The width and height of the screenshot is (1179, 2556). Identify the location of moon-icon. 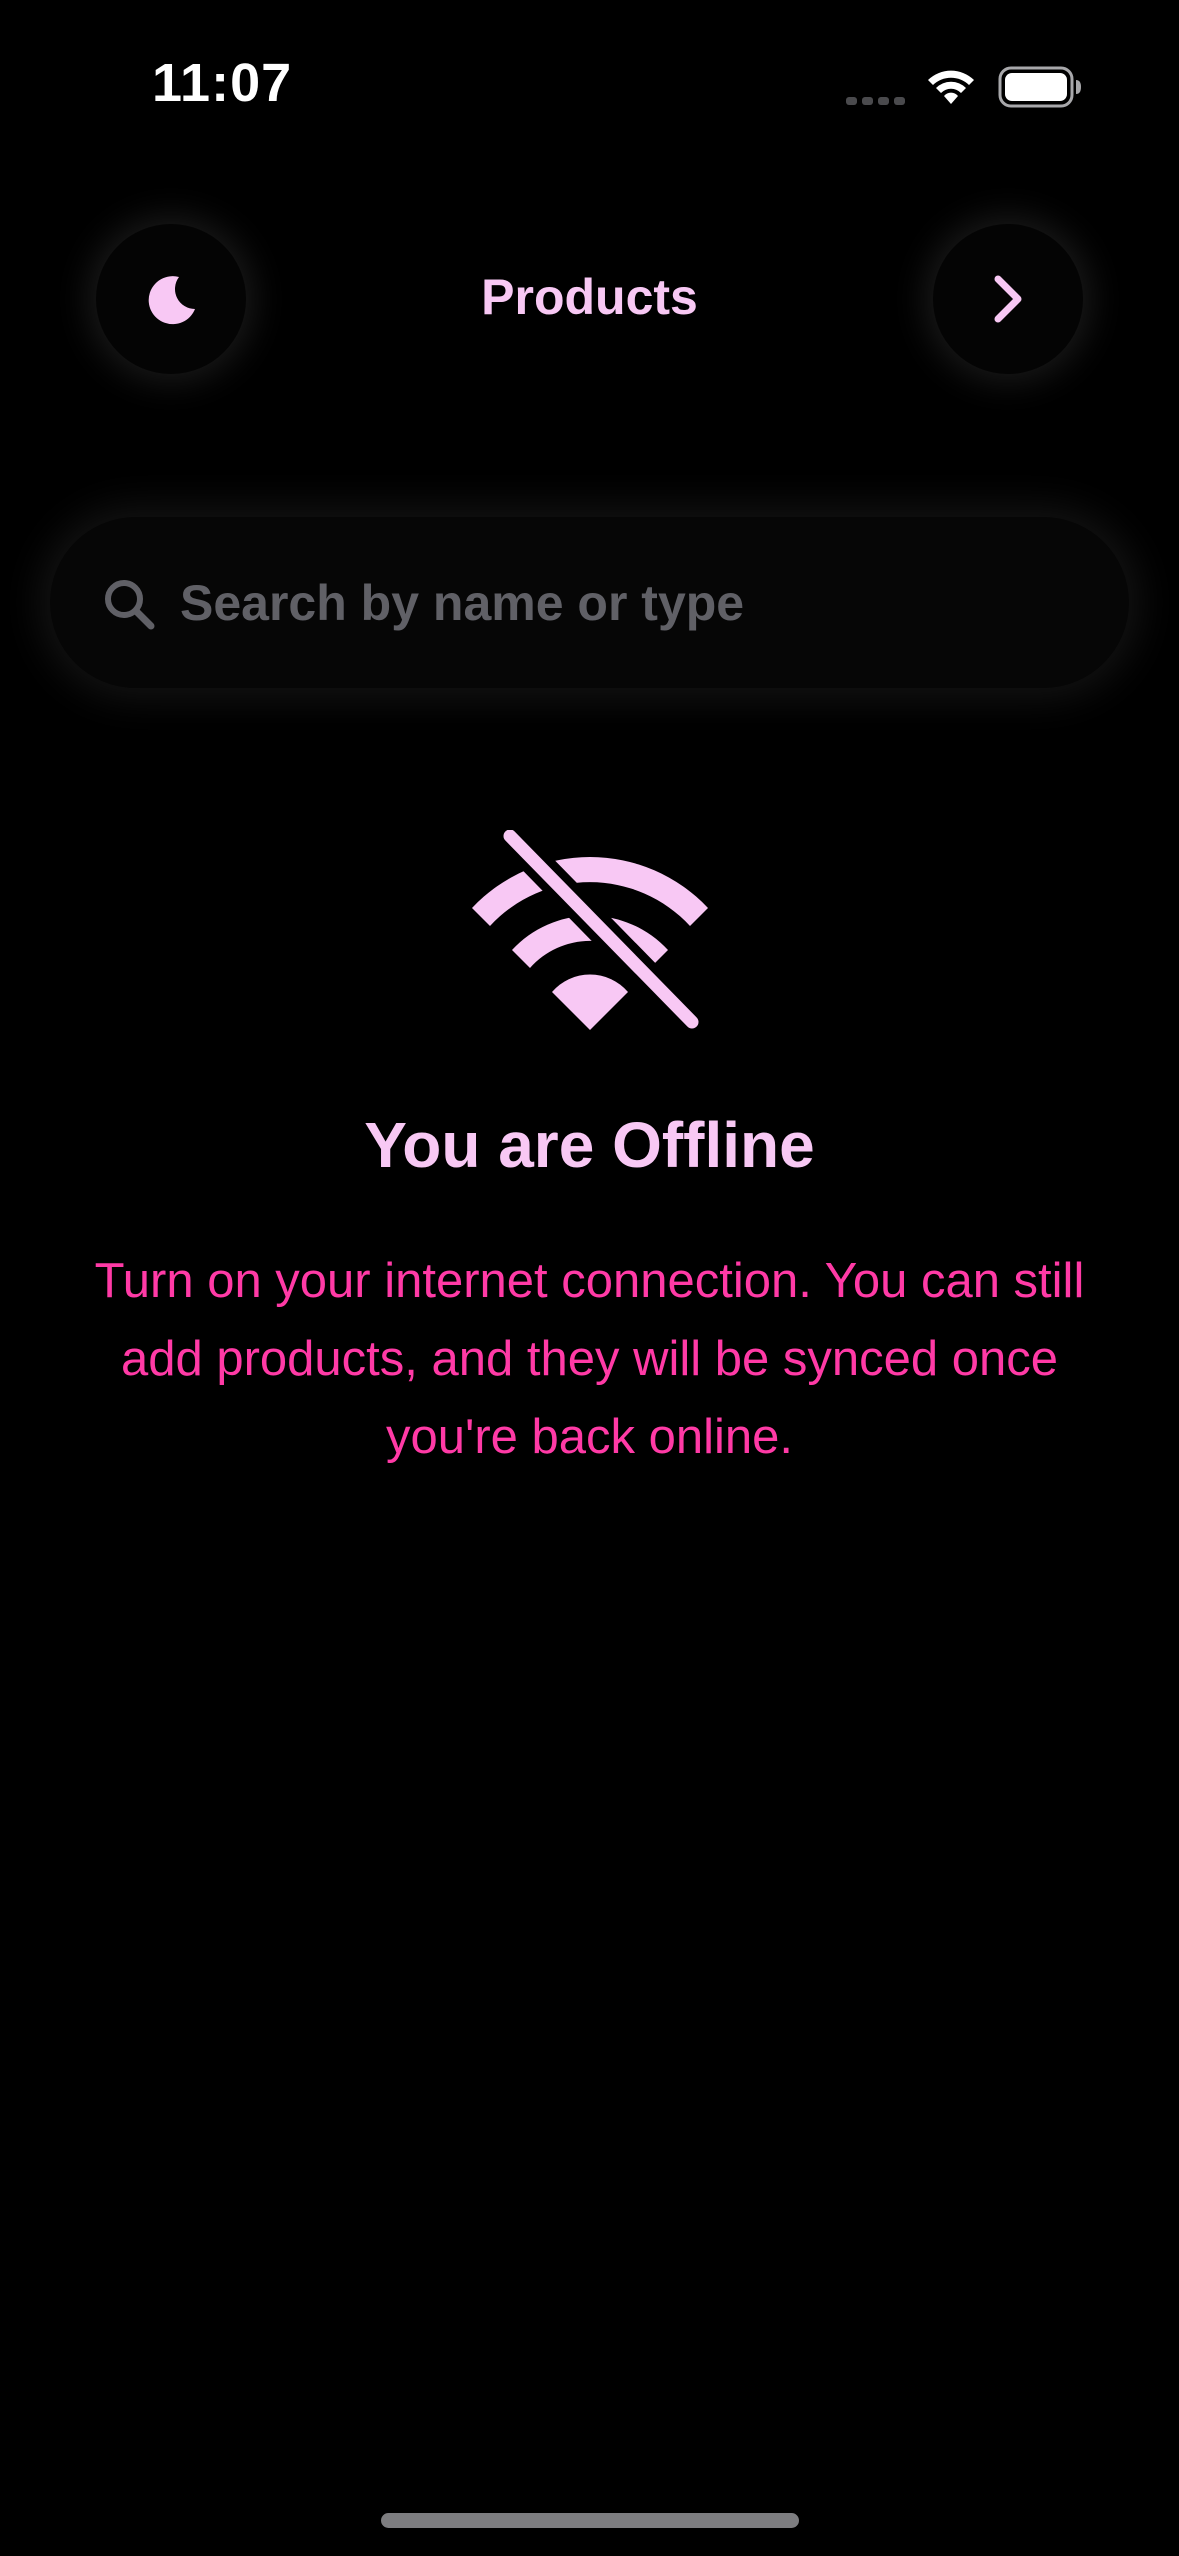
(171, 300).